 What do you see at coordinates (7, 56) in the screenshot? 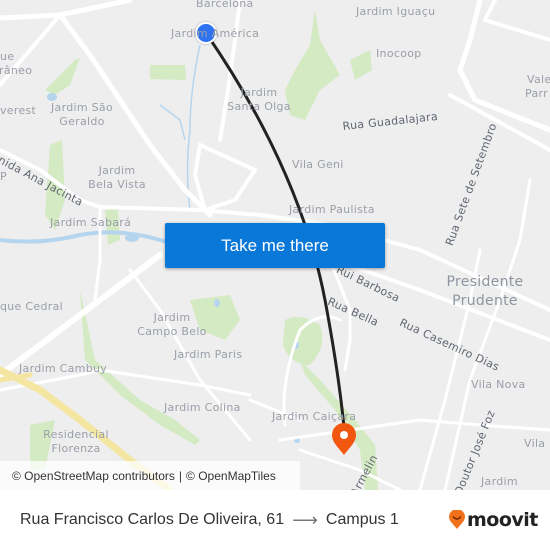
I see `map-label: ue` at bounding box center [7, 56].